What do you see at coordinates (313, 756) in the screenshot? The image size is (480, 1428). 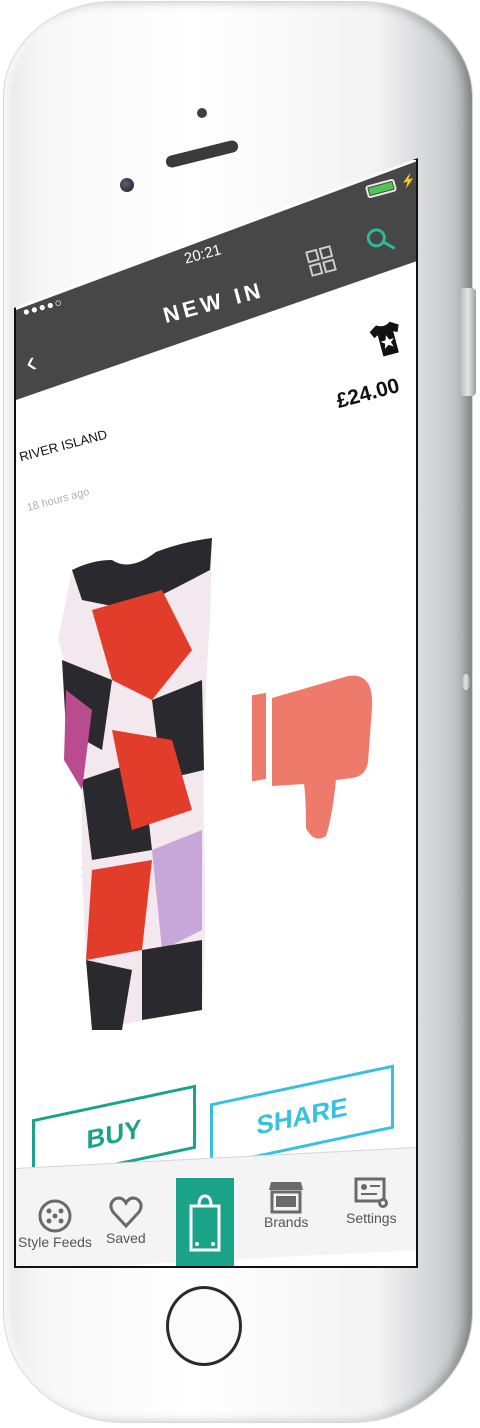 I see `dislike-thumb-icon` at bounding box center [313, 756].